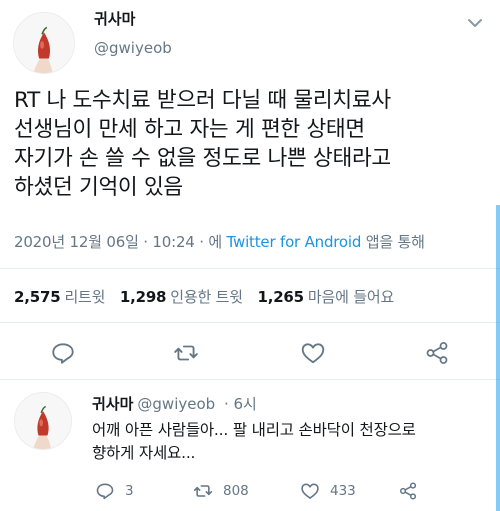 The image size is (500, 511). I want to click on like-count: 433, so click(343, 491).